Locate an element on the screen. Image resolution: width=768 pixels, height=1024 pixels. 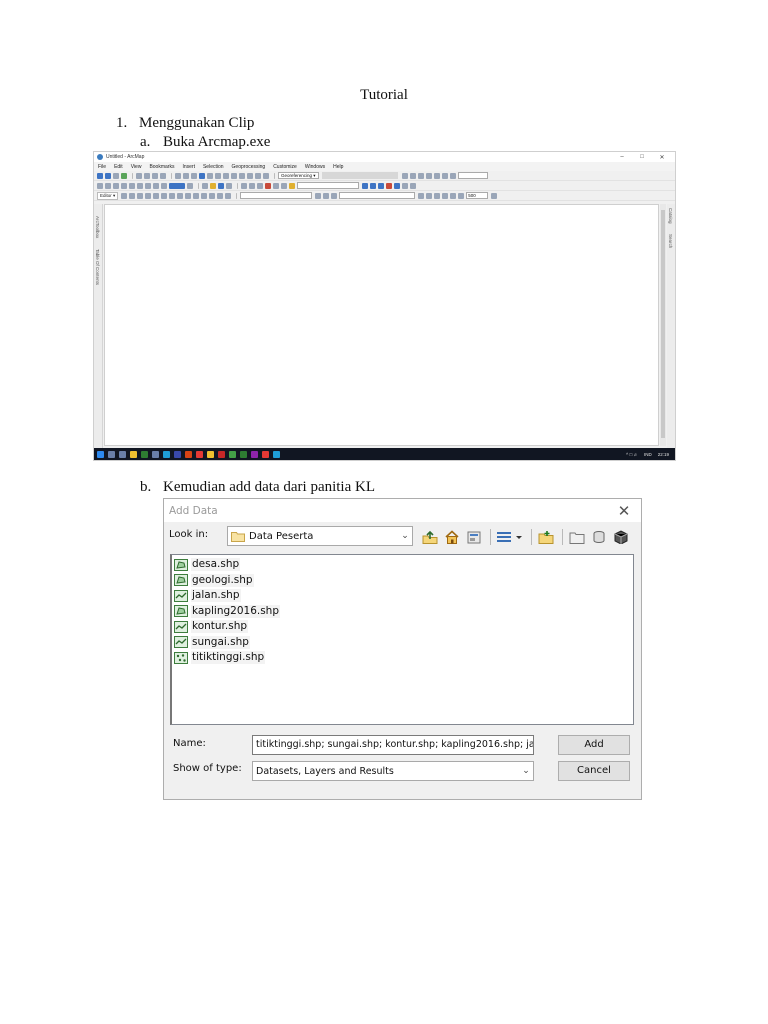
layout-zoom-level-icon is located at coordinates (177, 185).